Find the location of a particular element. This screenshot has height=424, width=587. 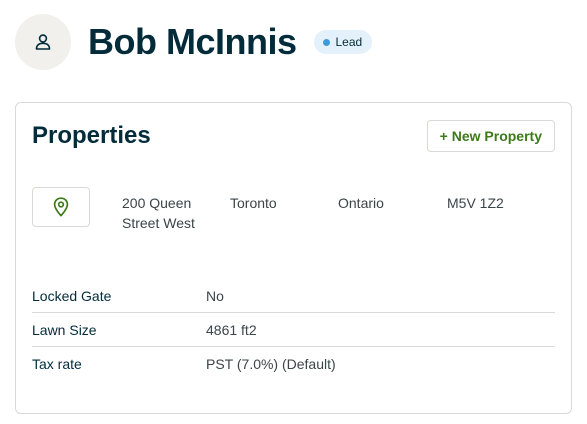

person-icon is located at coordinates (43, 42).